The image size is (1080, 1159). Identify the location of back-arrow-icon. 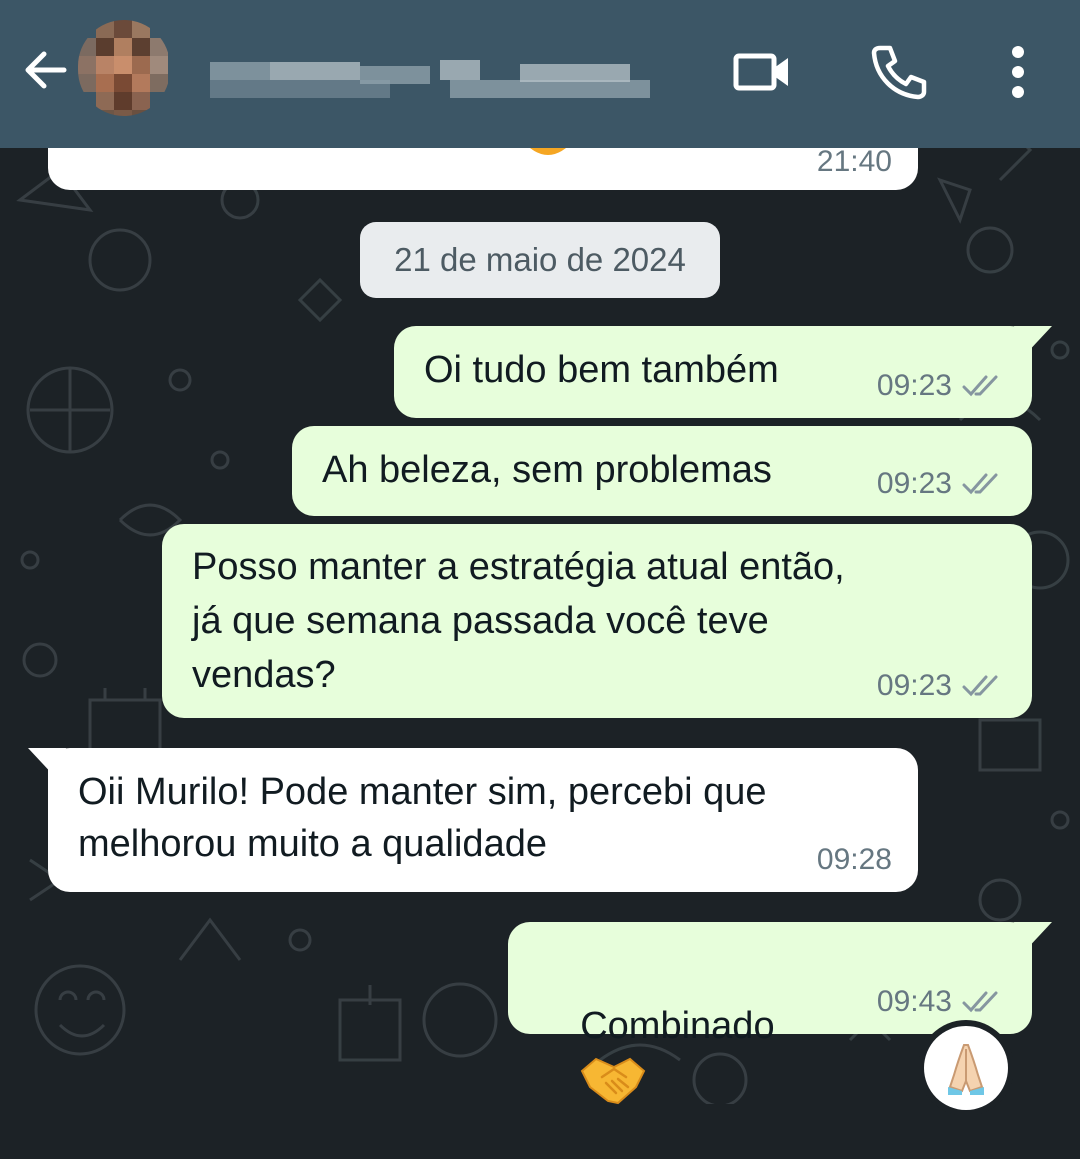
(46, 70).